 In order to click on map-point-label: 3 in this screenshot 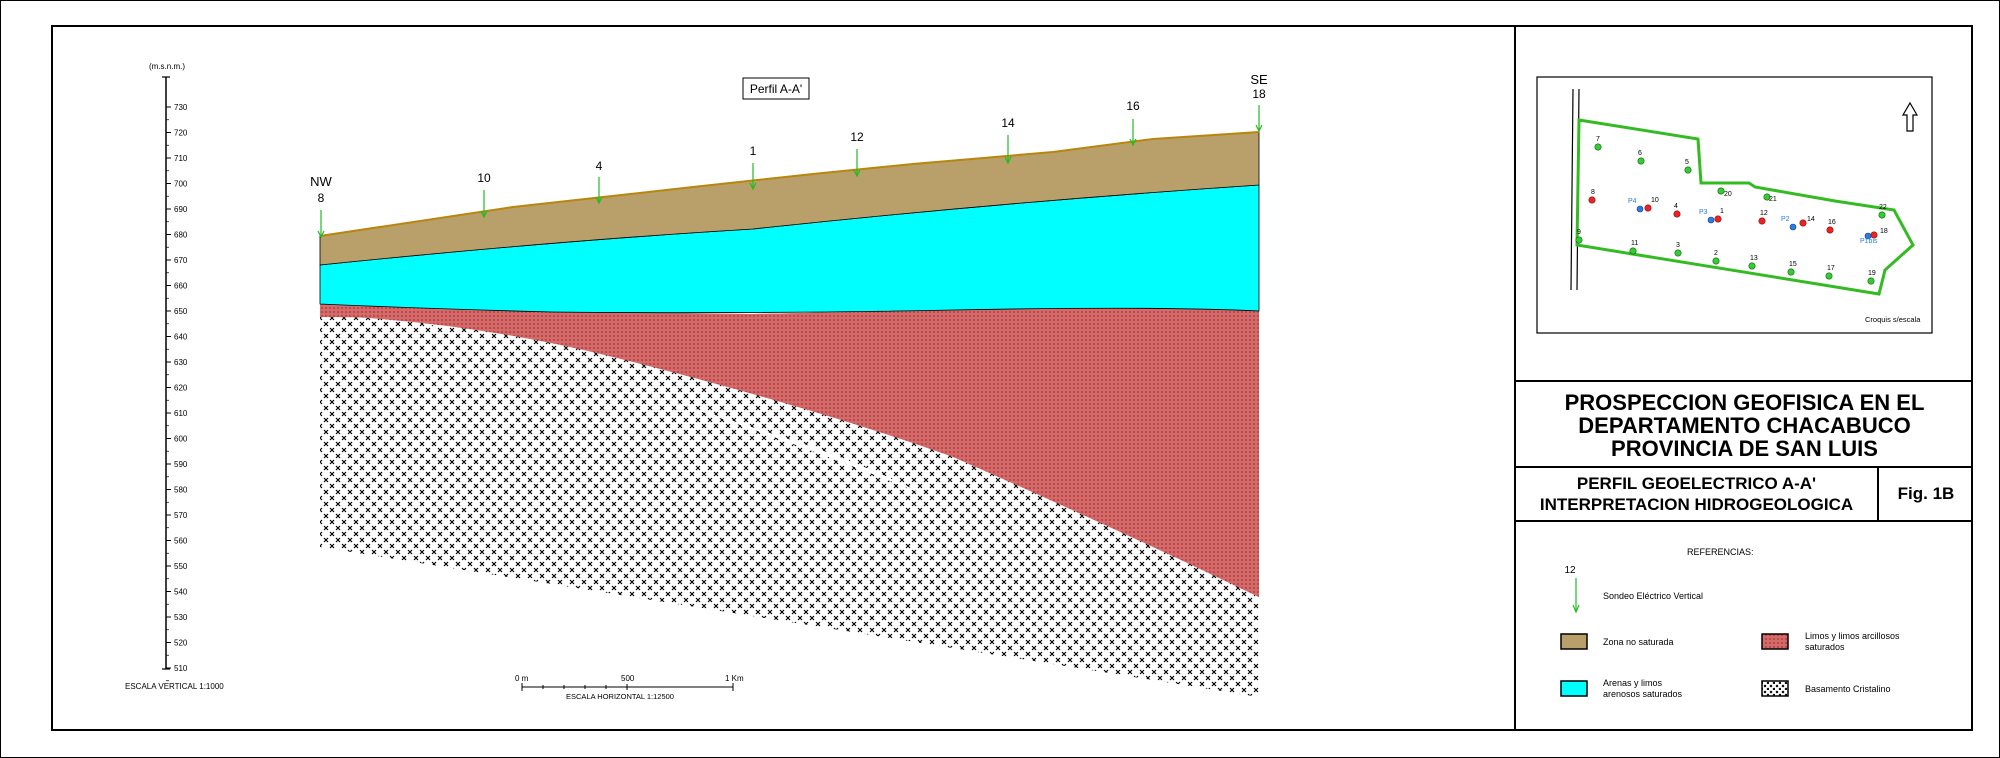, I will do `click(1678, 245)`.